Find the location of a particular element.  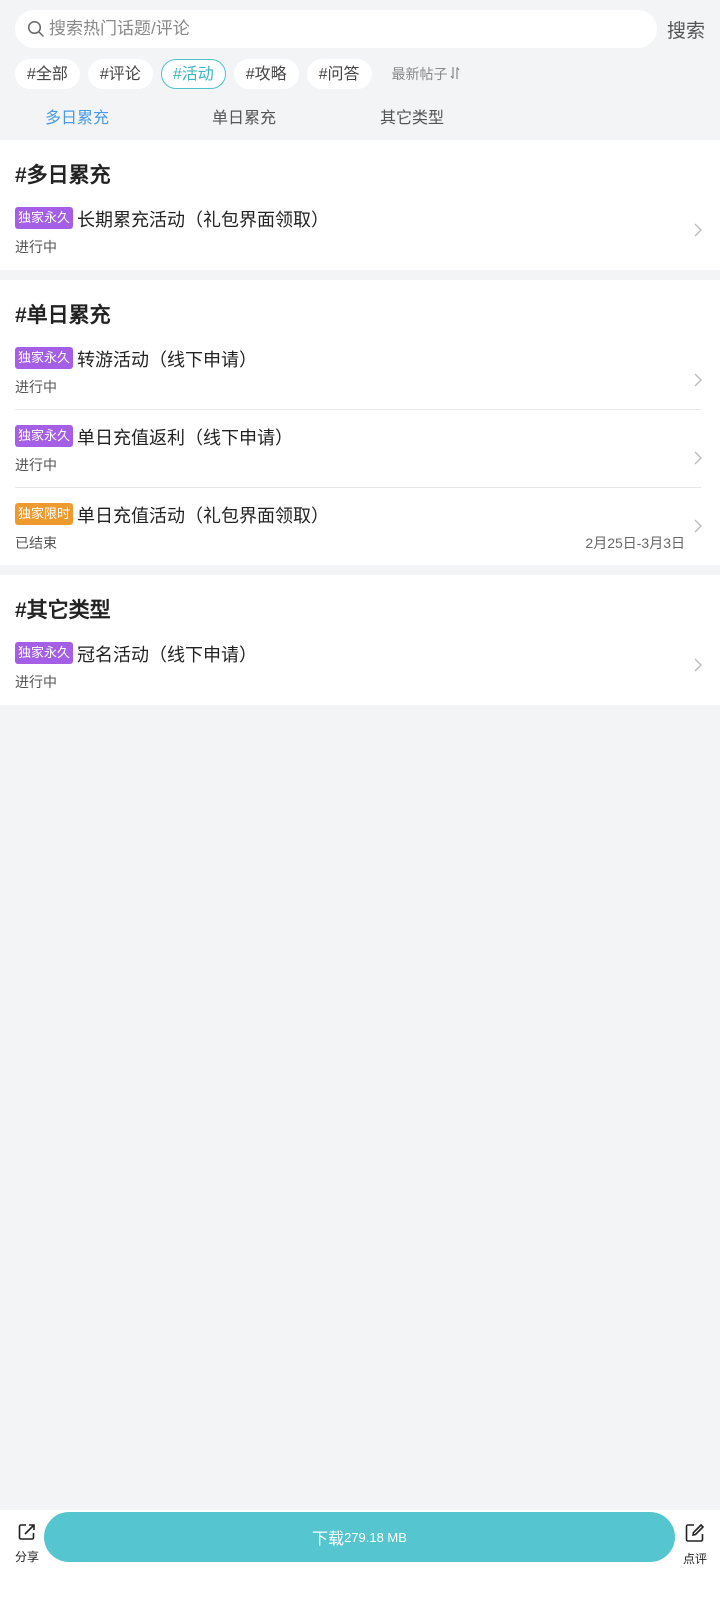

activity-item: 独家永久 冠名活动（线下申请） 进行中 is located at coordinates (360, 681).